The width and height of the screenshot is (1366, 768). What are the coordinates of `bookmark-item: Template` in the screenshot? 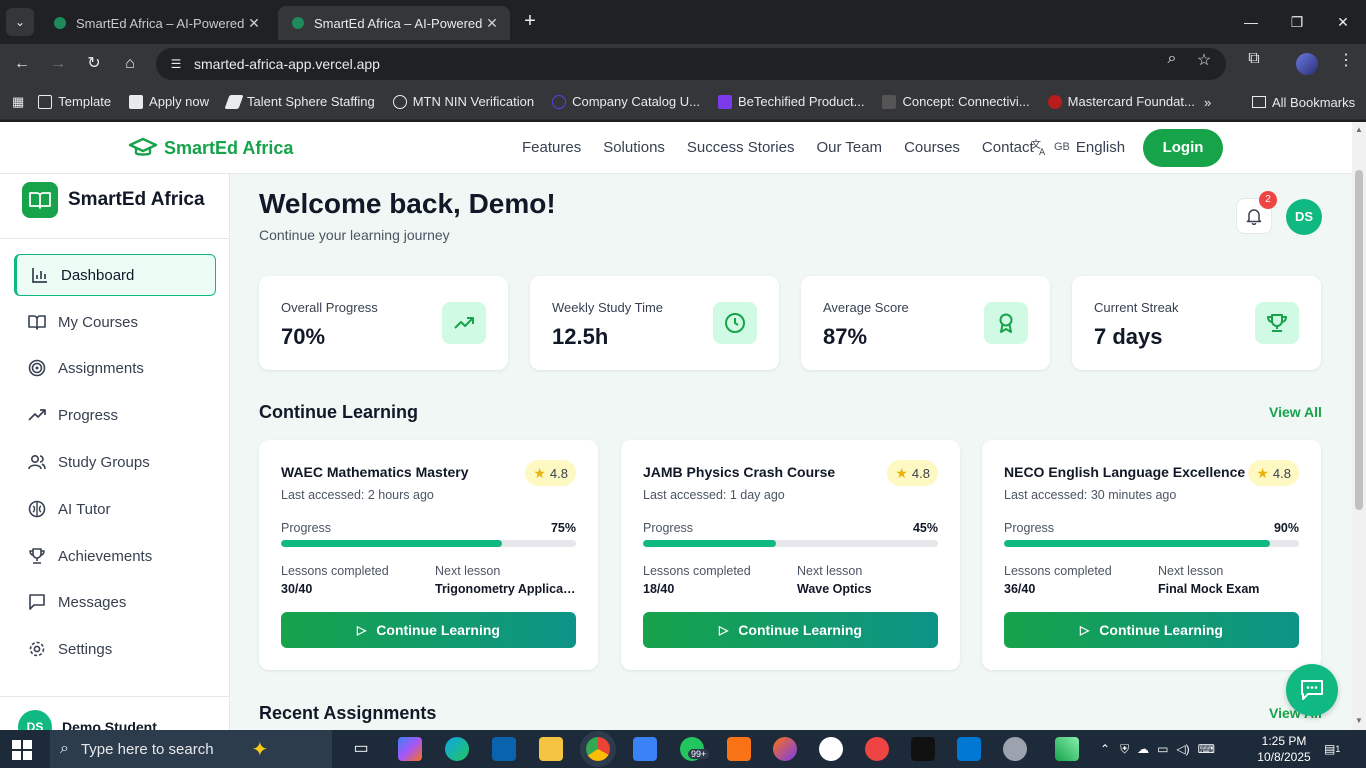 It's located at (74, 101).